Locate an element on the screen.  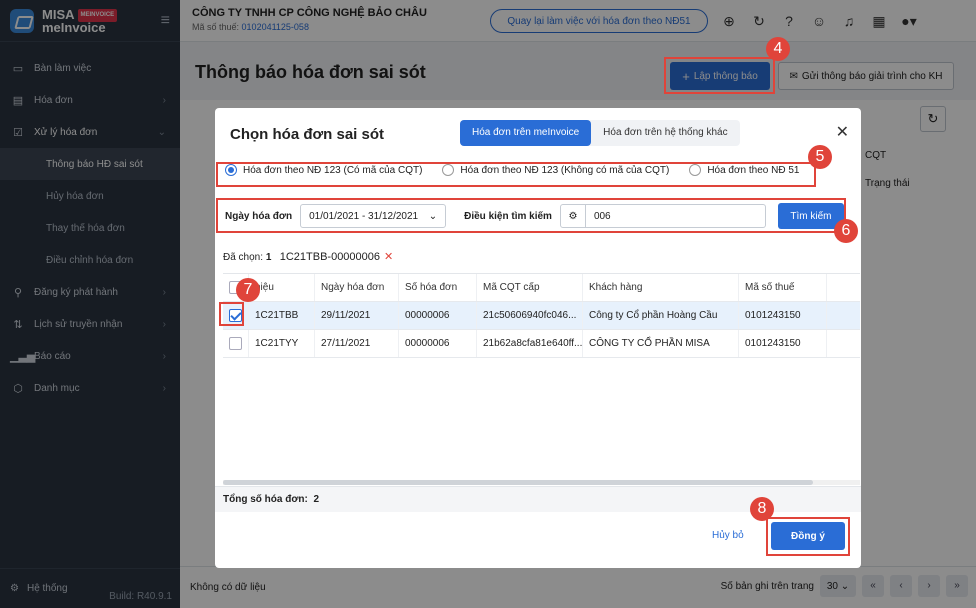
total-value: 2 is located at coordinates (316, 499).